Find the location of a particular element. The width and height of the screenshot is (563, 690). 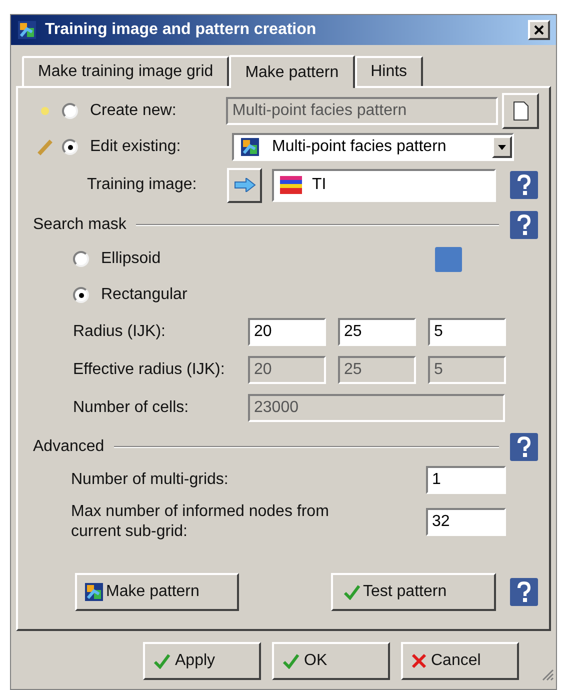

arrow-button is located at coordinates (244, 185).